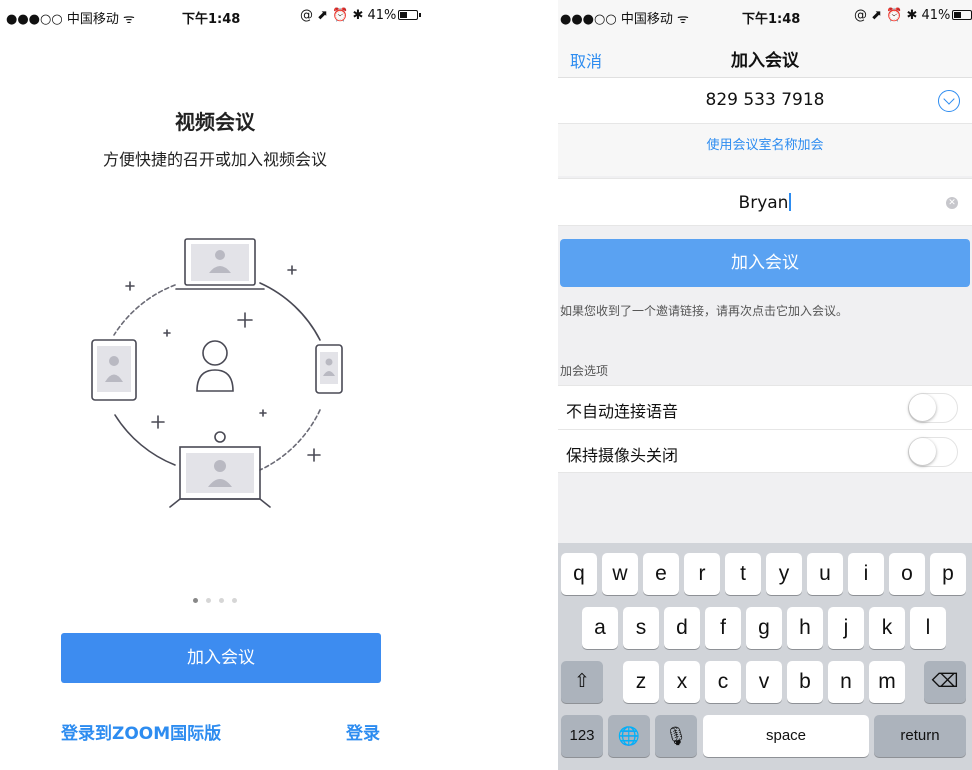  I want to click on key-t: t, so click(743, 574).